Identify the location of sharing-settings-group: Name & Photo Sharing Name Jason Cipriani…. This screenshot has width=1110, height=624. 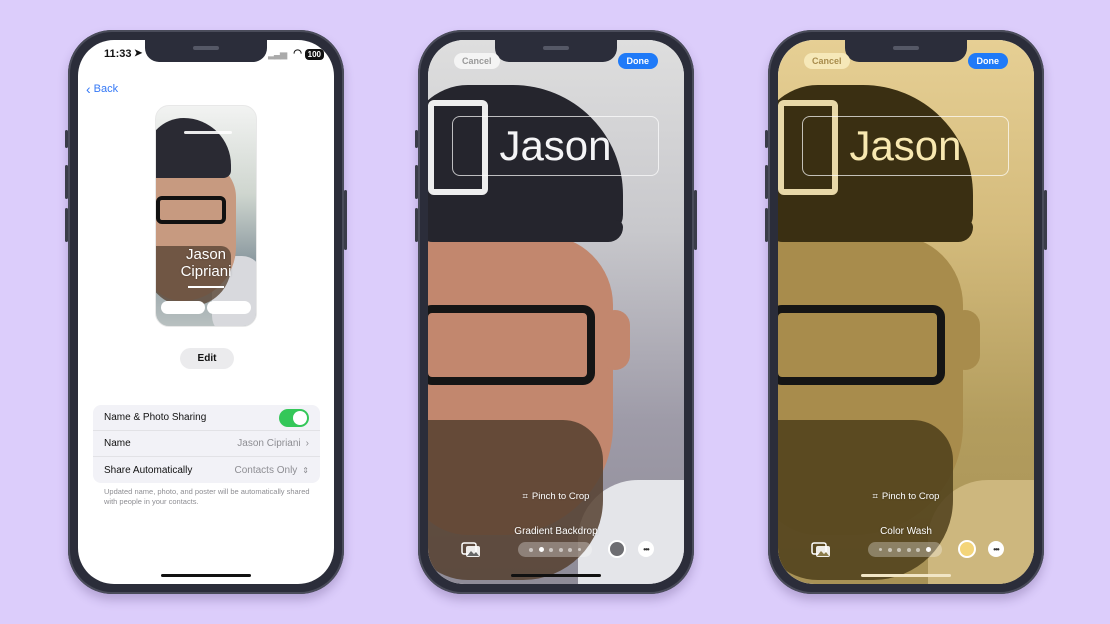
(206, 444).